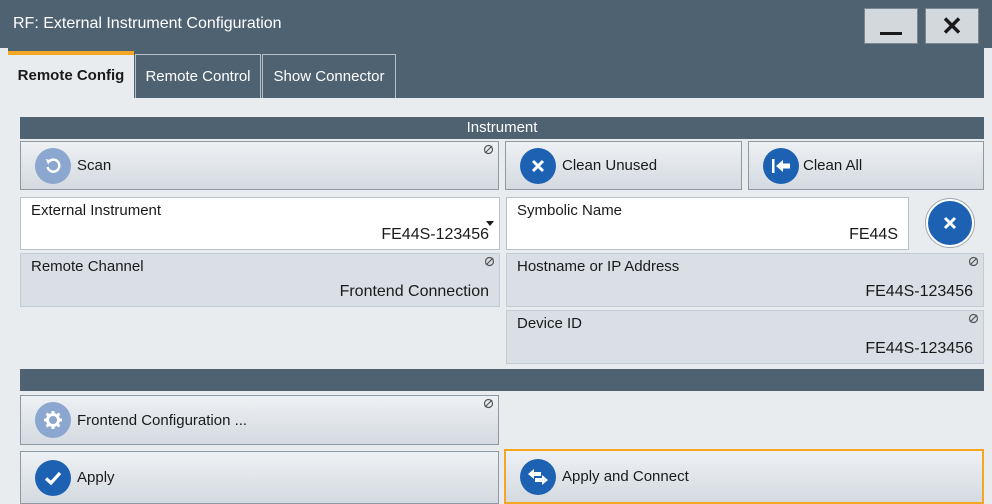  Describe the element at coordinates (147, 23) in the screenshot. I see `window-title: RF: External Instrument Configuration` at that location.